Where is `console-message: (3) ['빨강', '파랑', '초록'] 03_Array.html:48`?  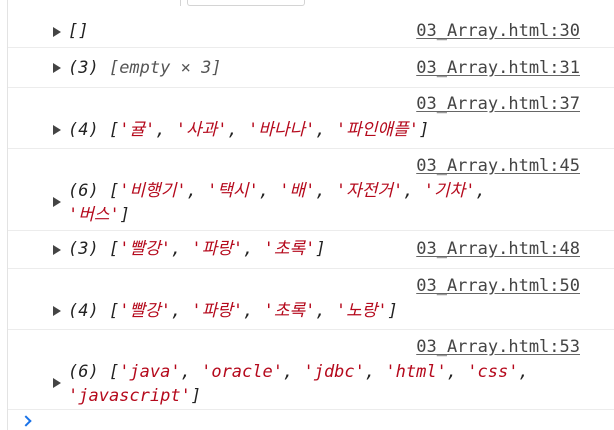 console-message: (3) ['빨강', '파랑', '초록'] 03_Array.html:48 is located at coordinates (311, 250).